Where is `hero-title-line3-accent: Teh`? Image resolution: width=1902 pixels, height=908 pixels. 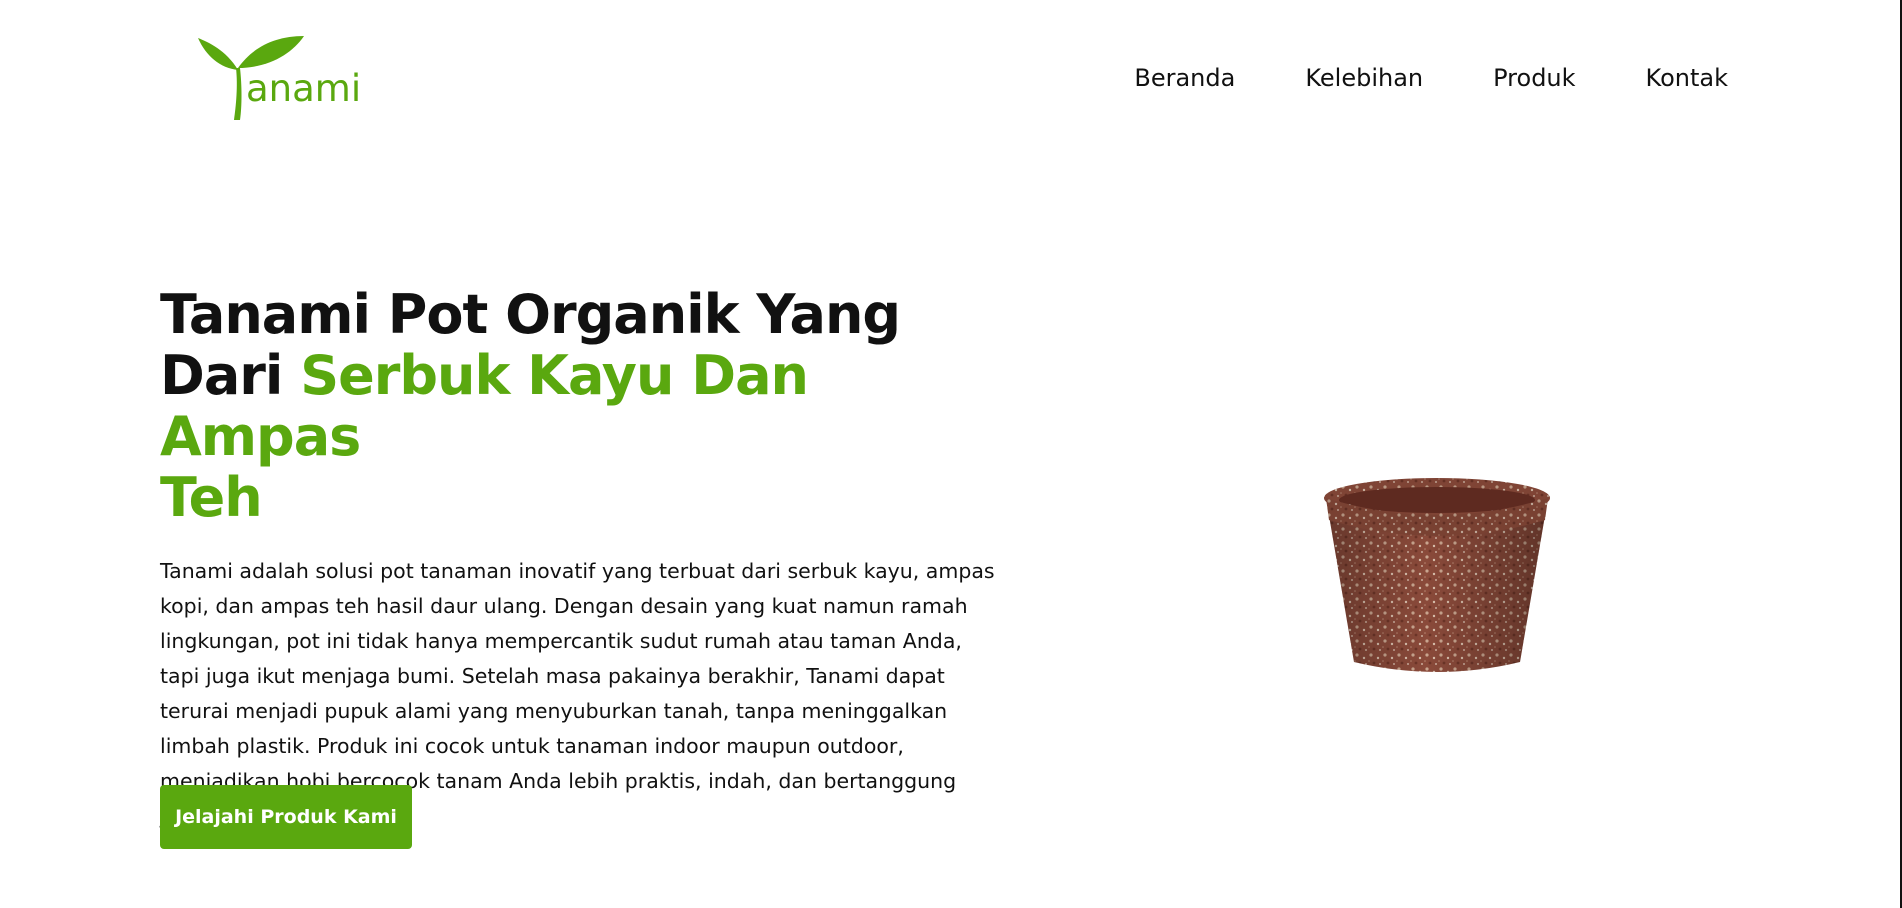 hero-title-line3-accent: Teh is located at coordinates (211, 497).